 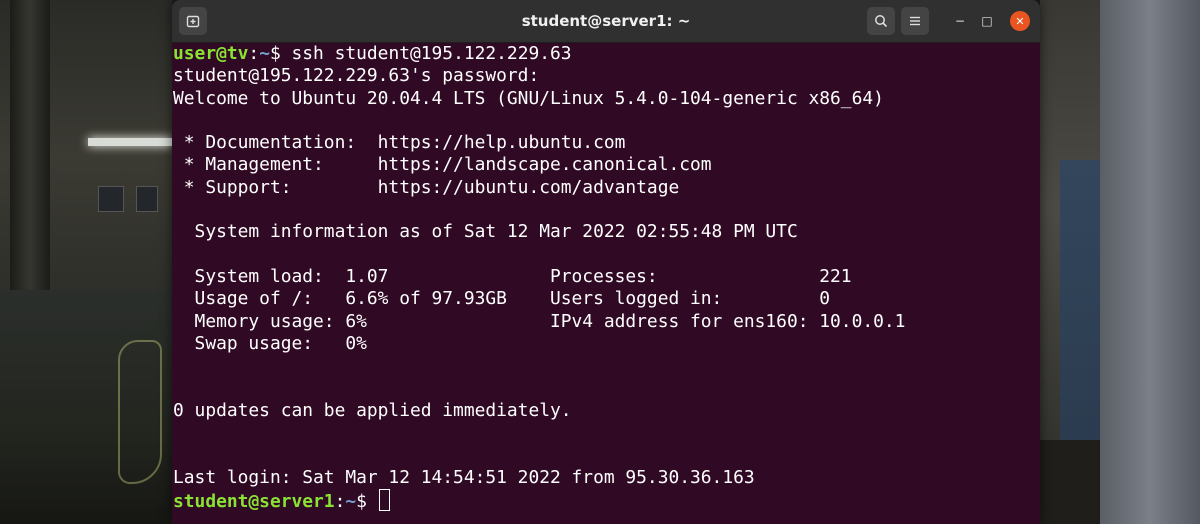 I want to click on maximize-button: □, so click(x=987, y=21).